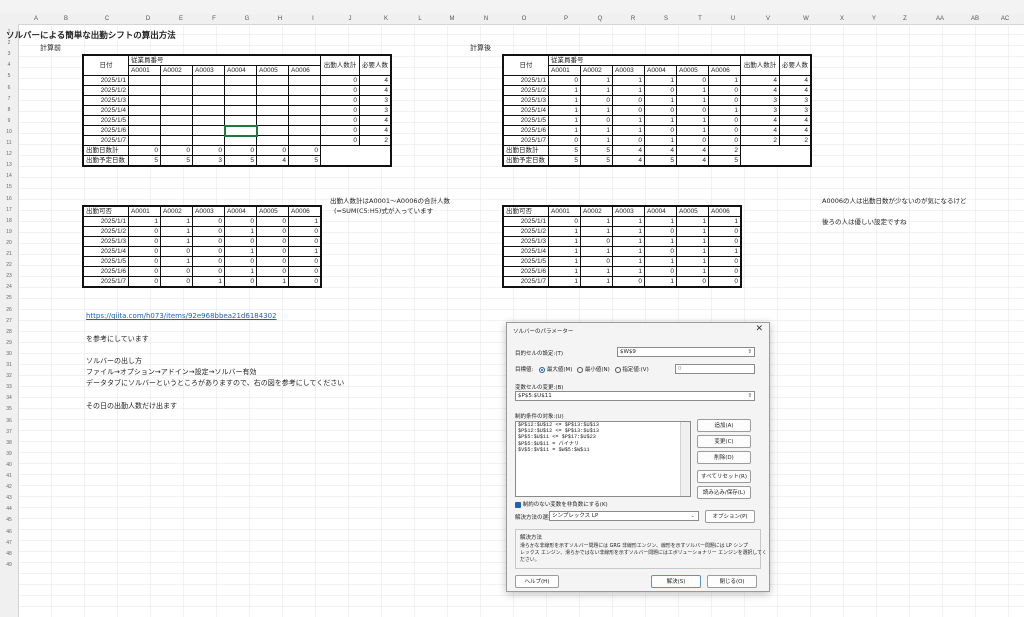 The image size is (1024, 617). I want to click on close-button: 閉じる(O), so click(732, 581).